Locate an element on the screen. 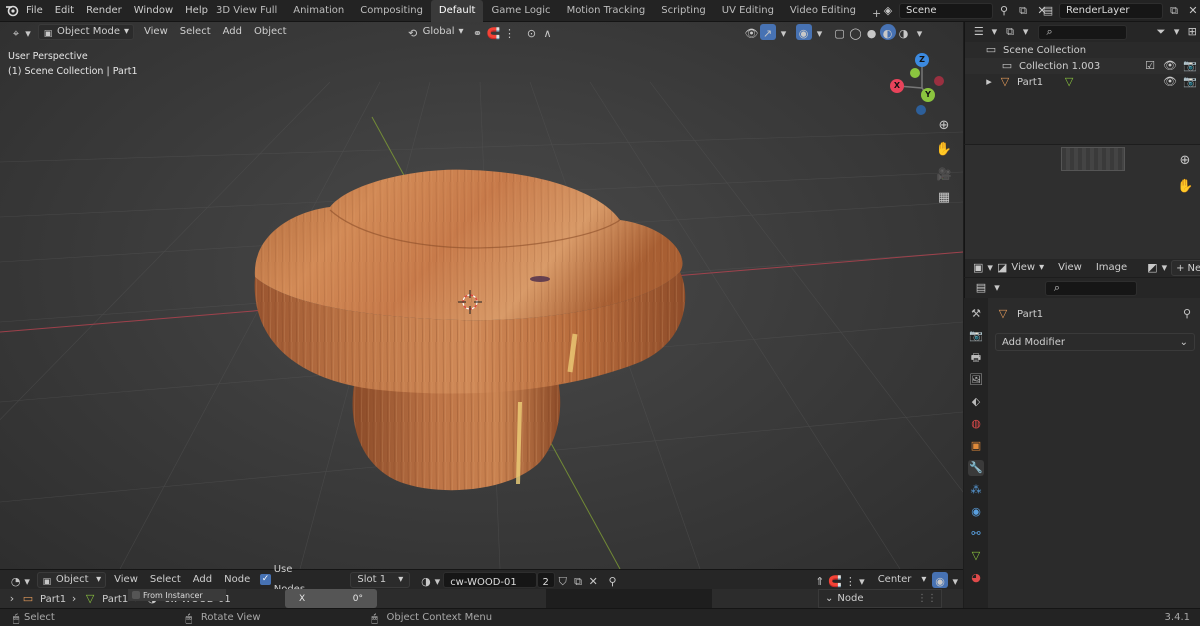 This screenshot has width=1200, height=626. rotation-x-field: X 0° is located at coordinates (331, 598).